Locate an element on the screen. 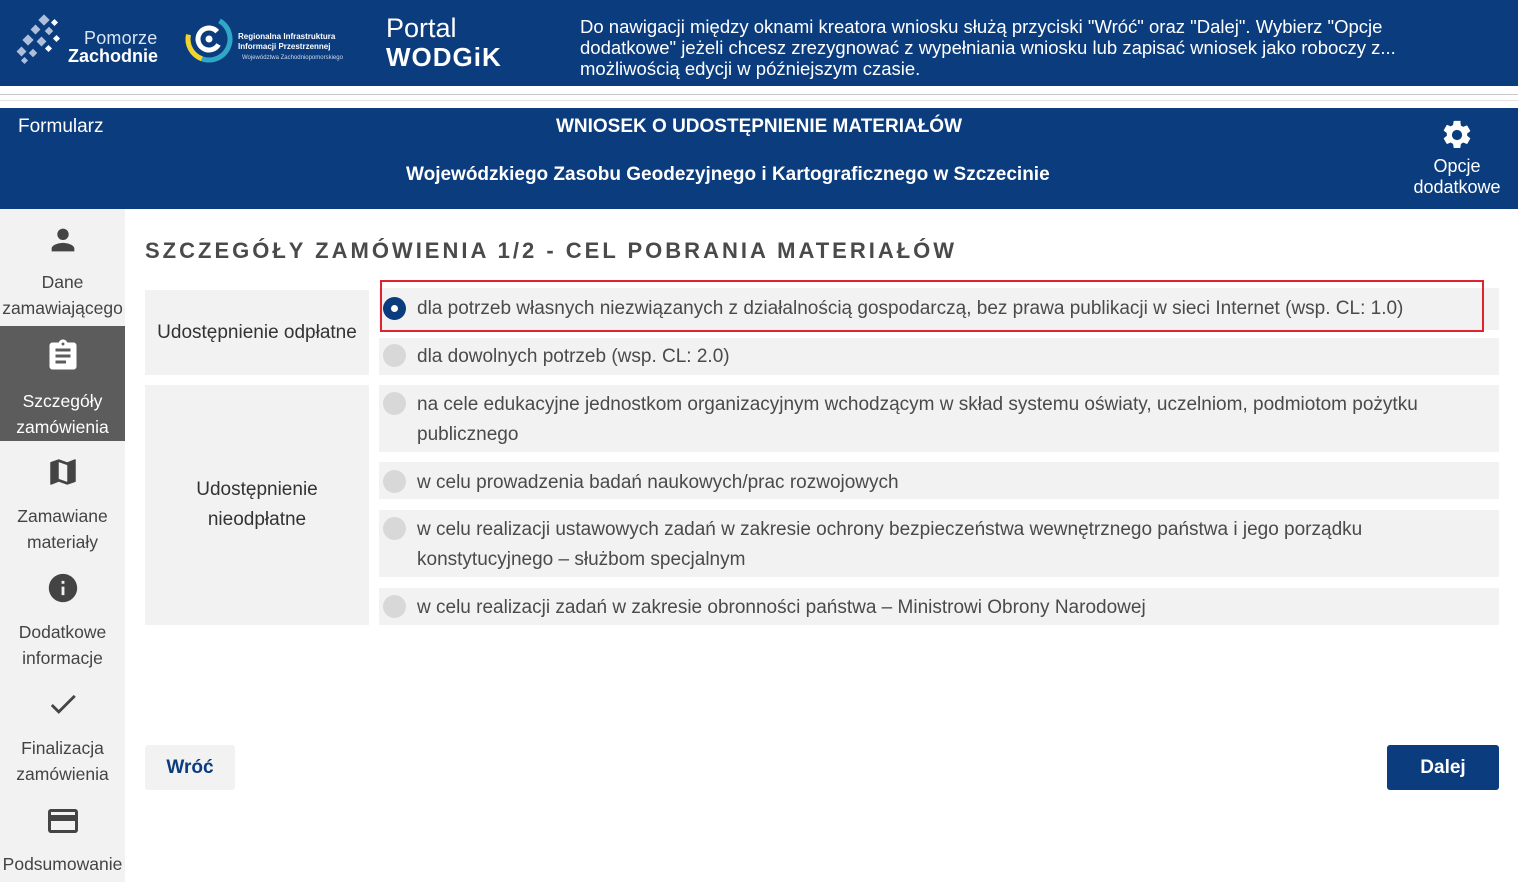  group-label-paid: Udostępnienie odpłatne is located at coordinates (257, 332).